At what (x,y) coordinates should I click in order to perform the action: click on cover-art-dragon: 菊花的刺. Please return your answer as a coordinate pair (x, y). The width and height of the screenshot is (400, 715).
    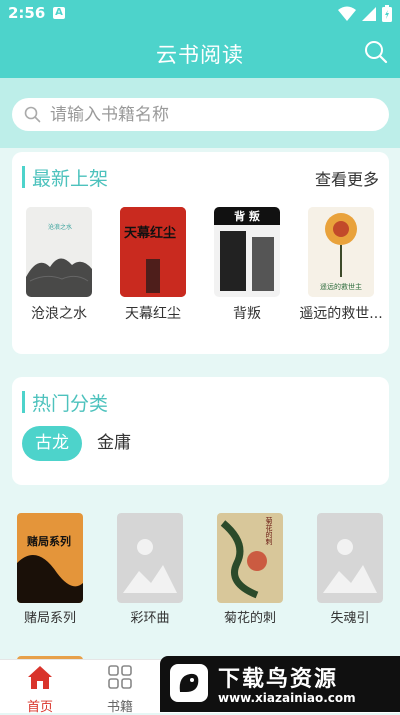
    Looking at the image, I should click on (250, 558).